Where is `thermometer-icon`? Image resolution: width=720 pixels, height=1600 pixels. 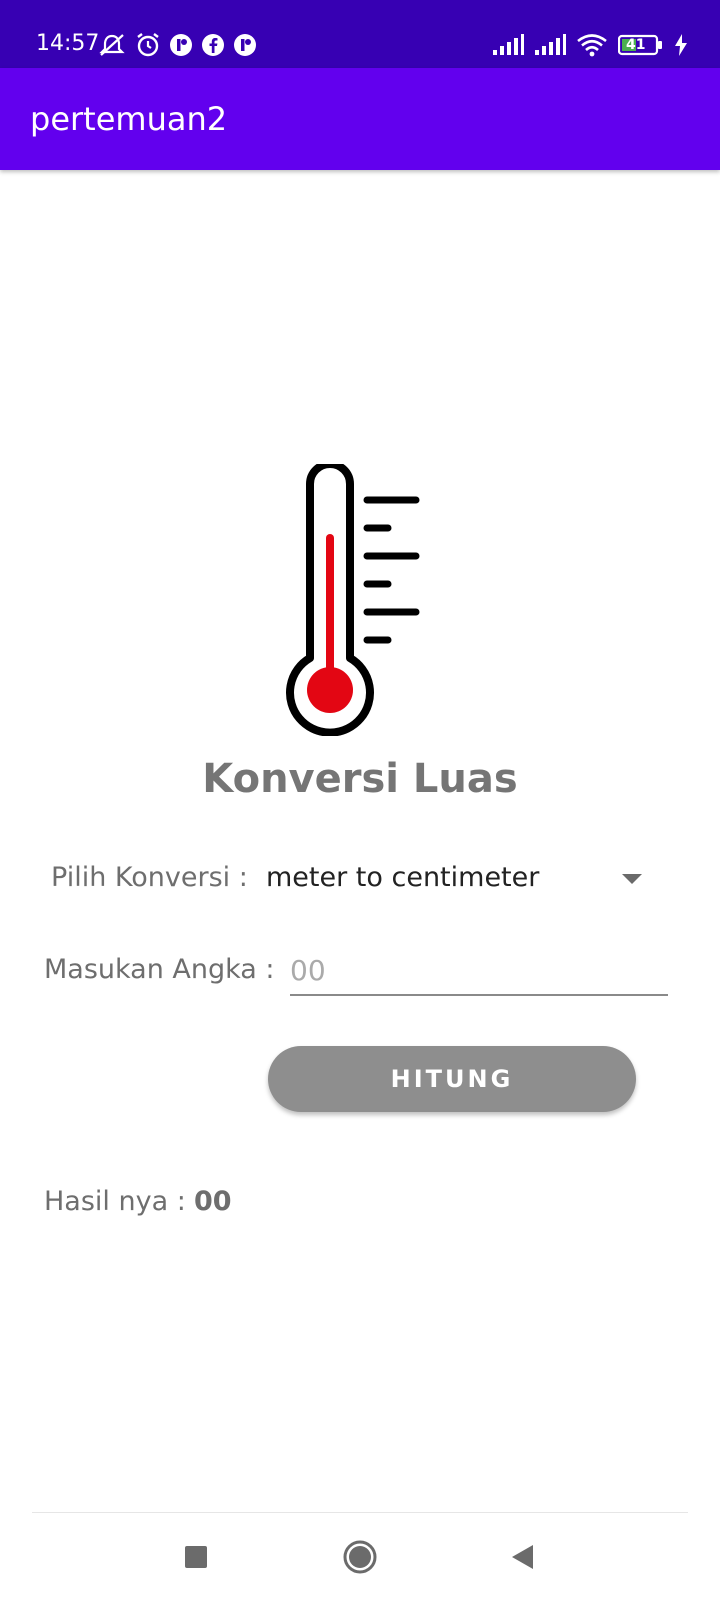
thermometer-icon is located at coordinates (353, 598).